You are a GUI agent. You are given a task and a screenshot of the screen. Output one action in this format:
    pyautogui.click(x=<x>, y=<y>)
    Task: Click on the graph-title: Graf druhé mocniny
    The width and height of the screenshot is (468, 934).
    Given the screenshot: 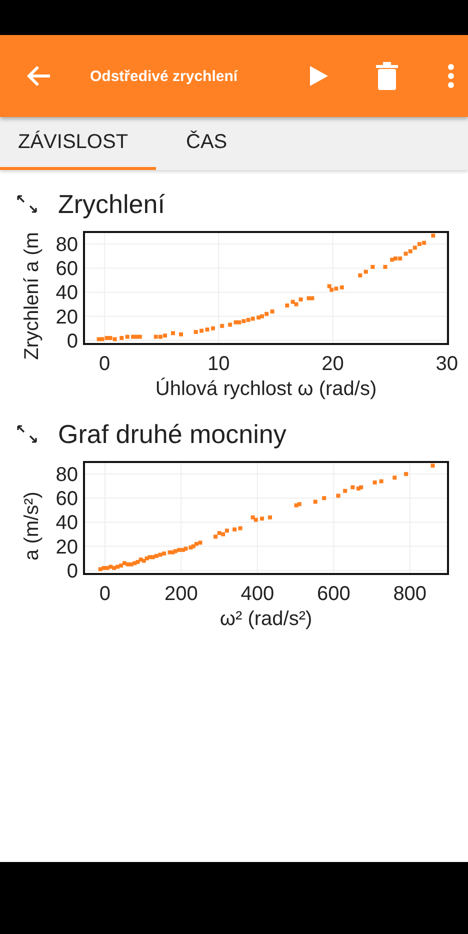 What is the action you would take?
    pyautogui.click(x=172, y=434)
    